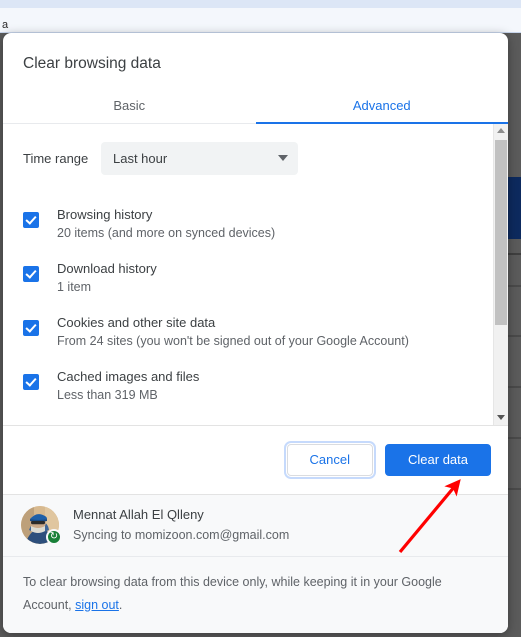 This screenshot has height=637, width=521. I want to click on list-item-subtitle: 20 items (and more on synced devices), so click(166, 232).